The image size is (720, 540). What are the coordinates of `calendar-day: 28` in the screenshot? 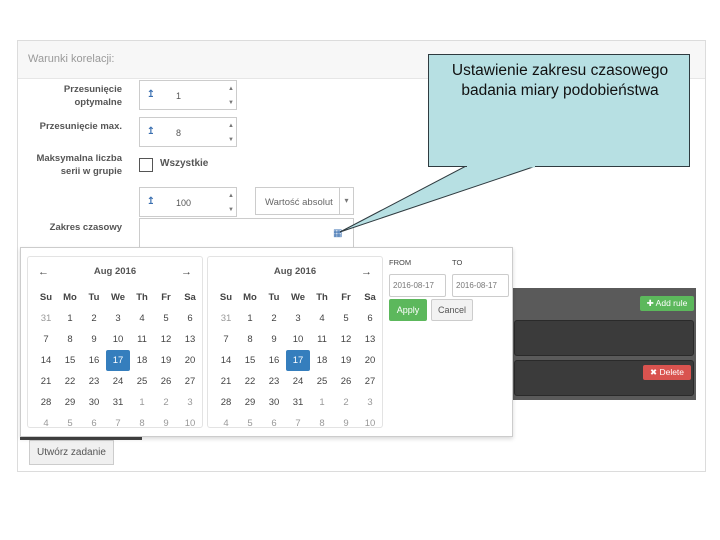 It's located at (226, 402).